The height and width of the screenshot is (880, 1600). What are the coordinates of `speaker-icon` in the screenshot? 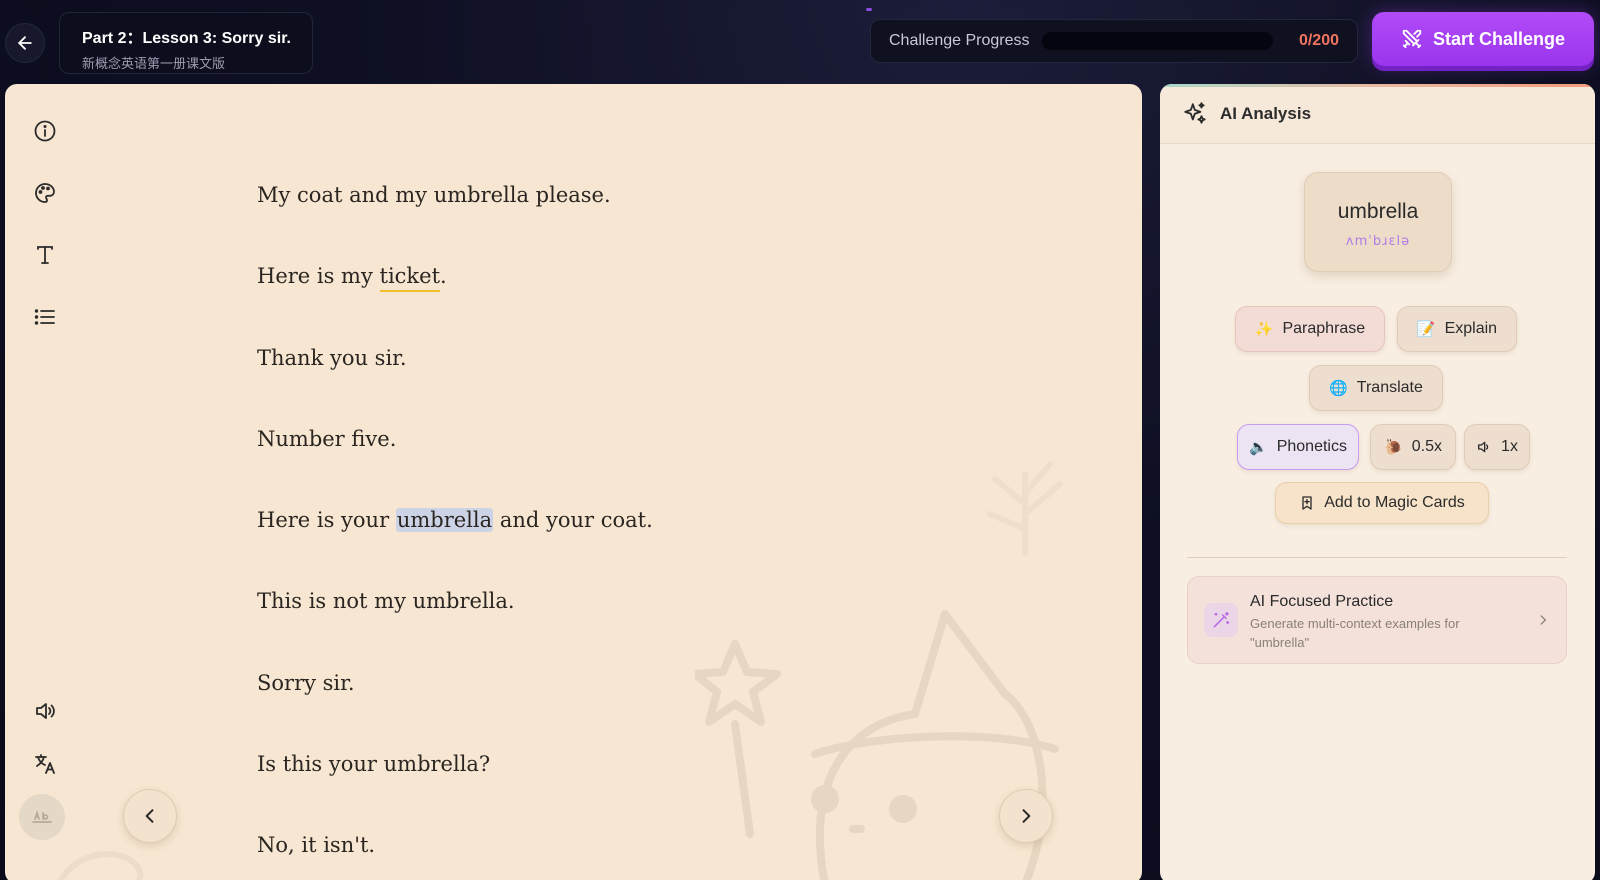 It's located at (45, 711).